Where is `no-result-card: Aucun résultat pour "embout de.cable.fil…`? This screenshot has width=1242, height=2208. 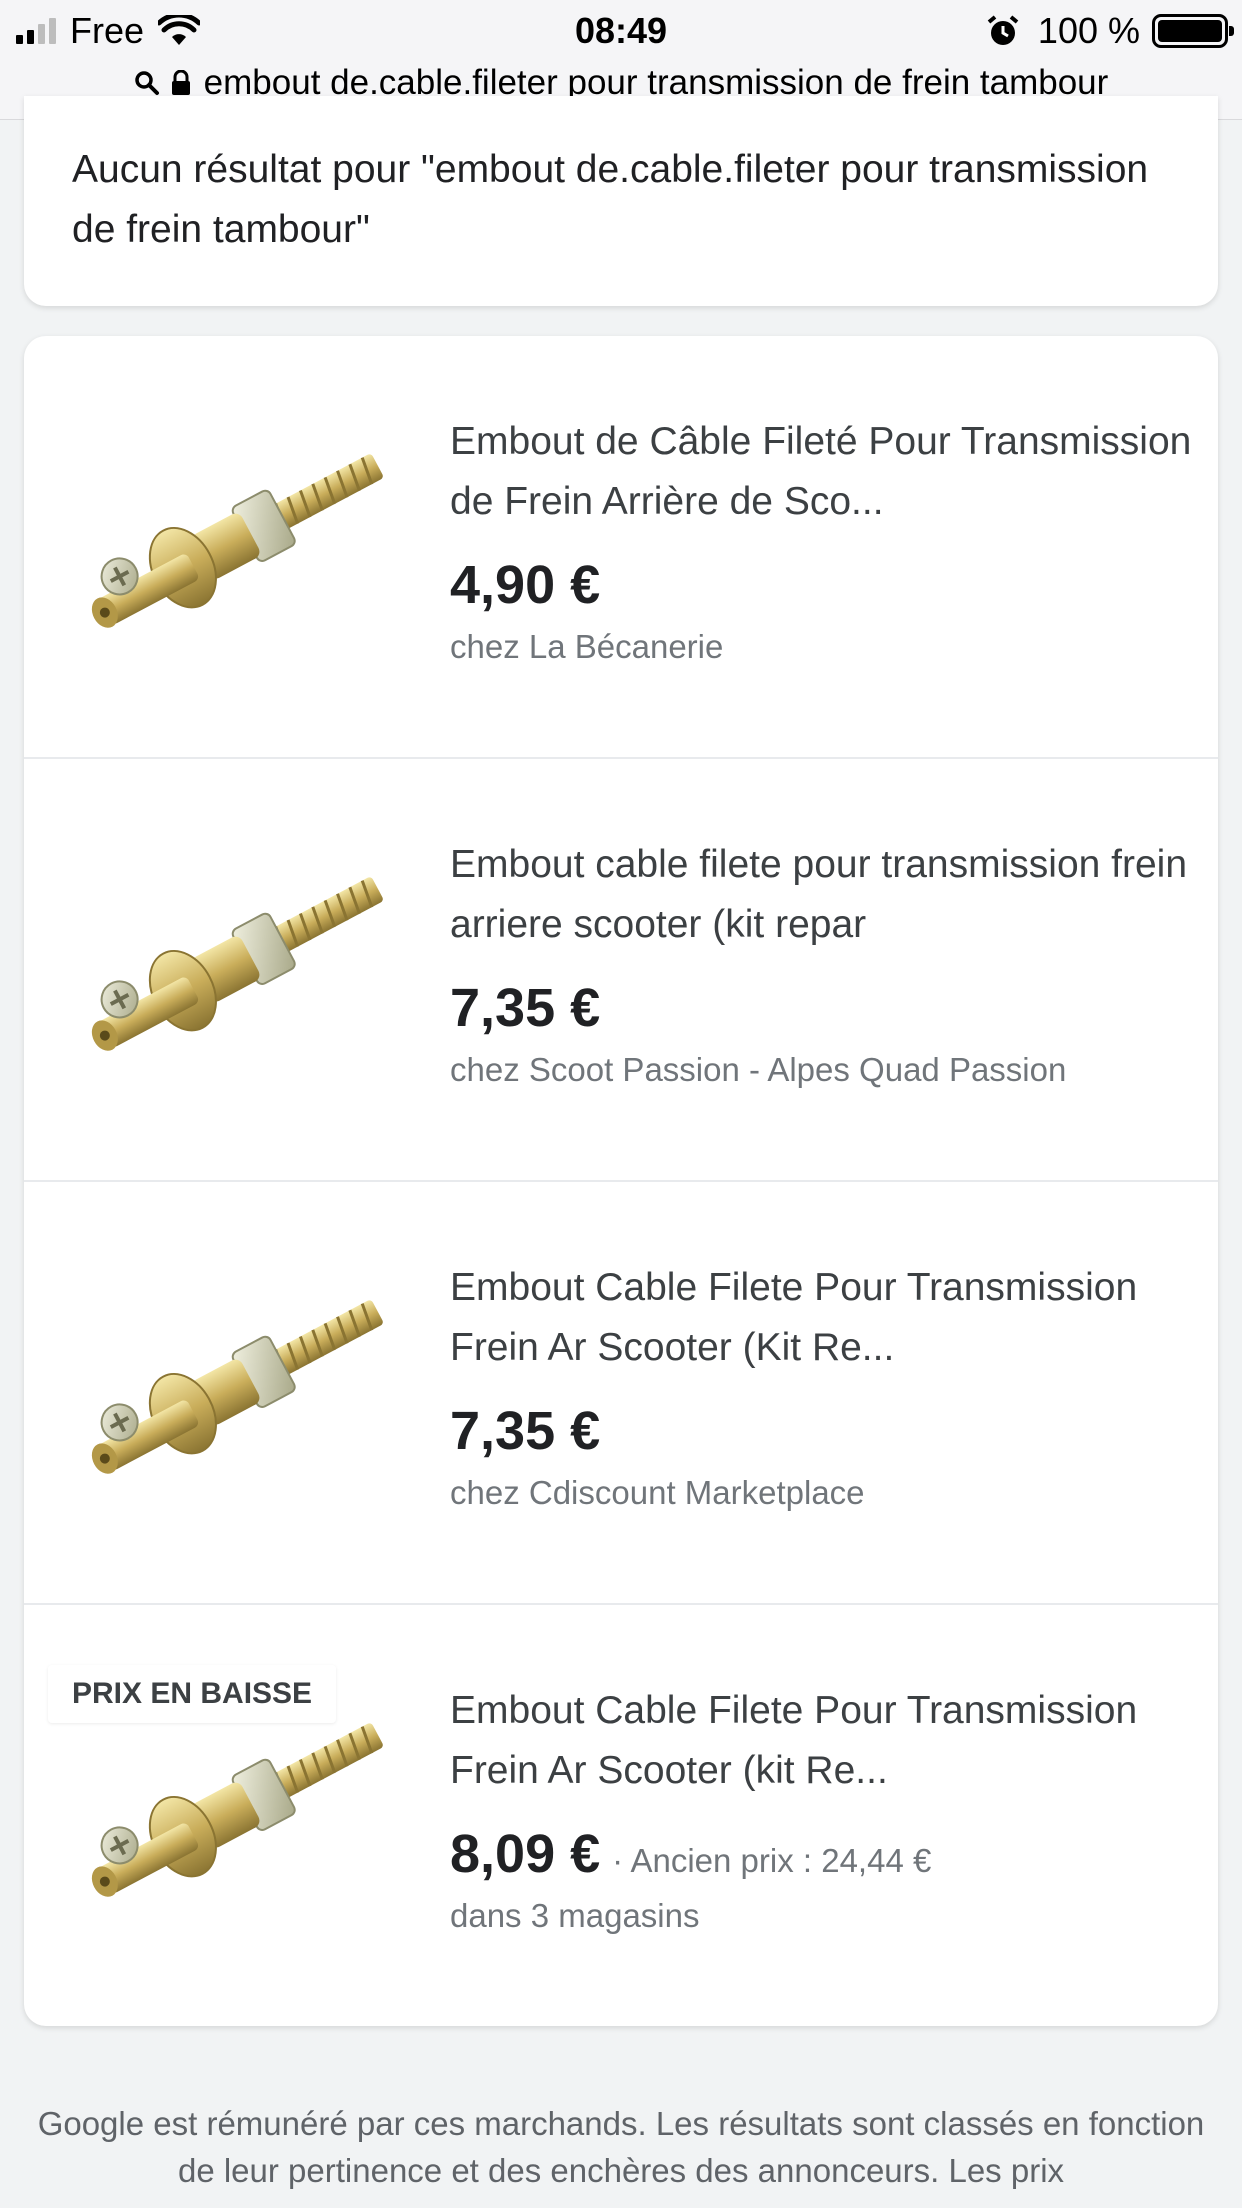
no-result-card: Aucun résultat pour "embout de.cable.fil… is located at coordinates (621, 201).